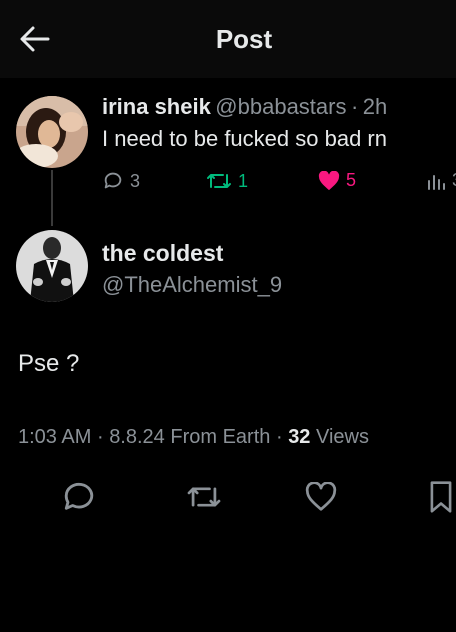 Image resolution: width=456 pixels, height=632 pixels. Describe the element at coordinates (137, 437) in the screenshot. I see `post-date: 8.8.24` at that location.